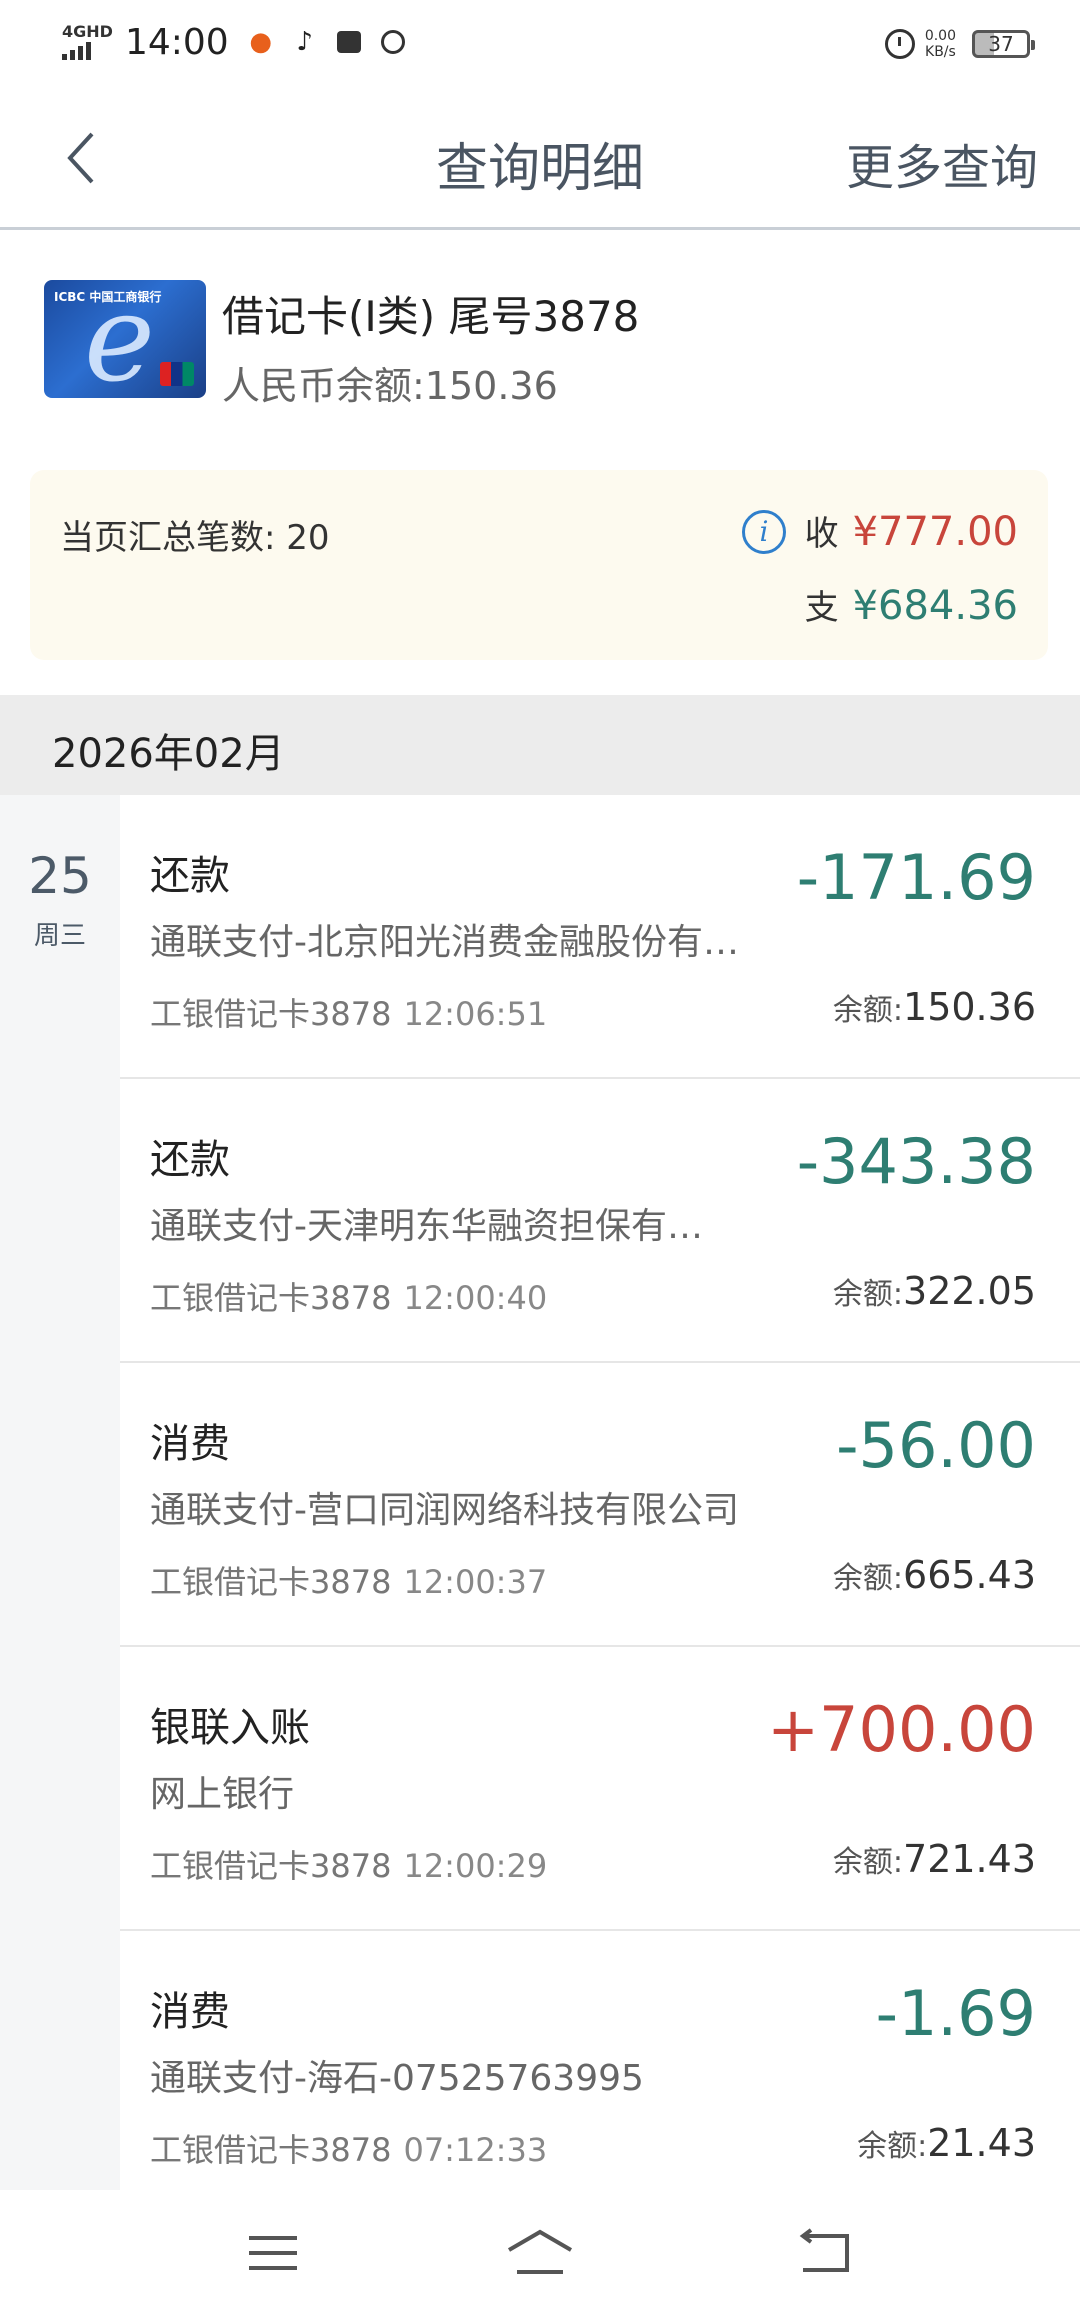 This screenshot has height=2316, width=1080. I want to click on pumpkin-icon: ●, so click(261, 42).